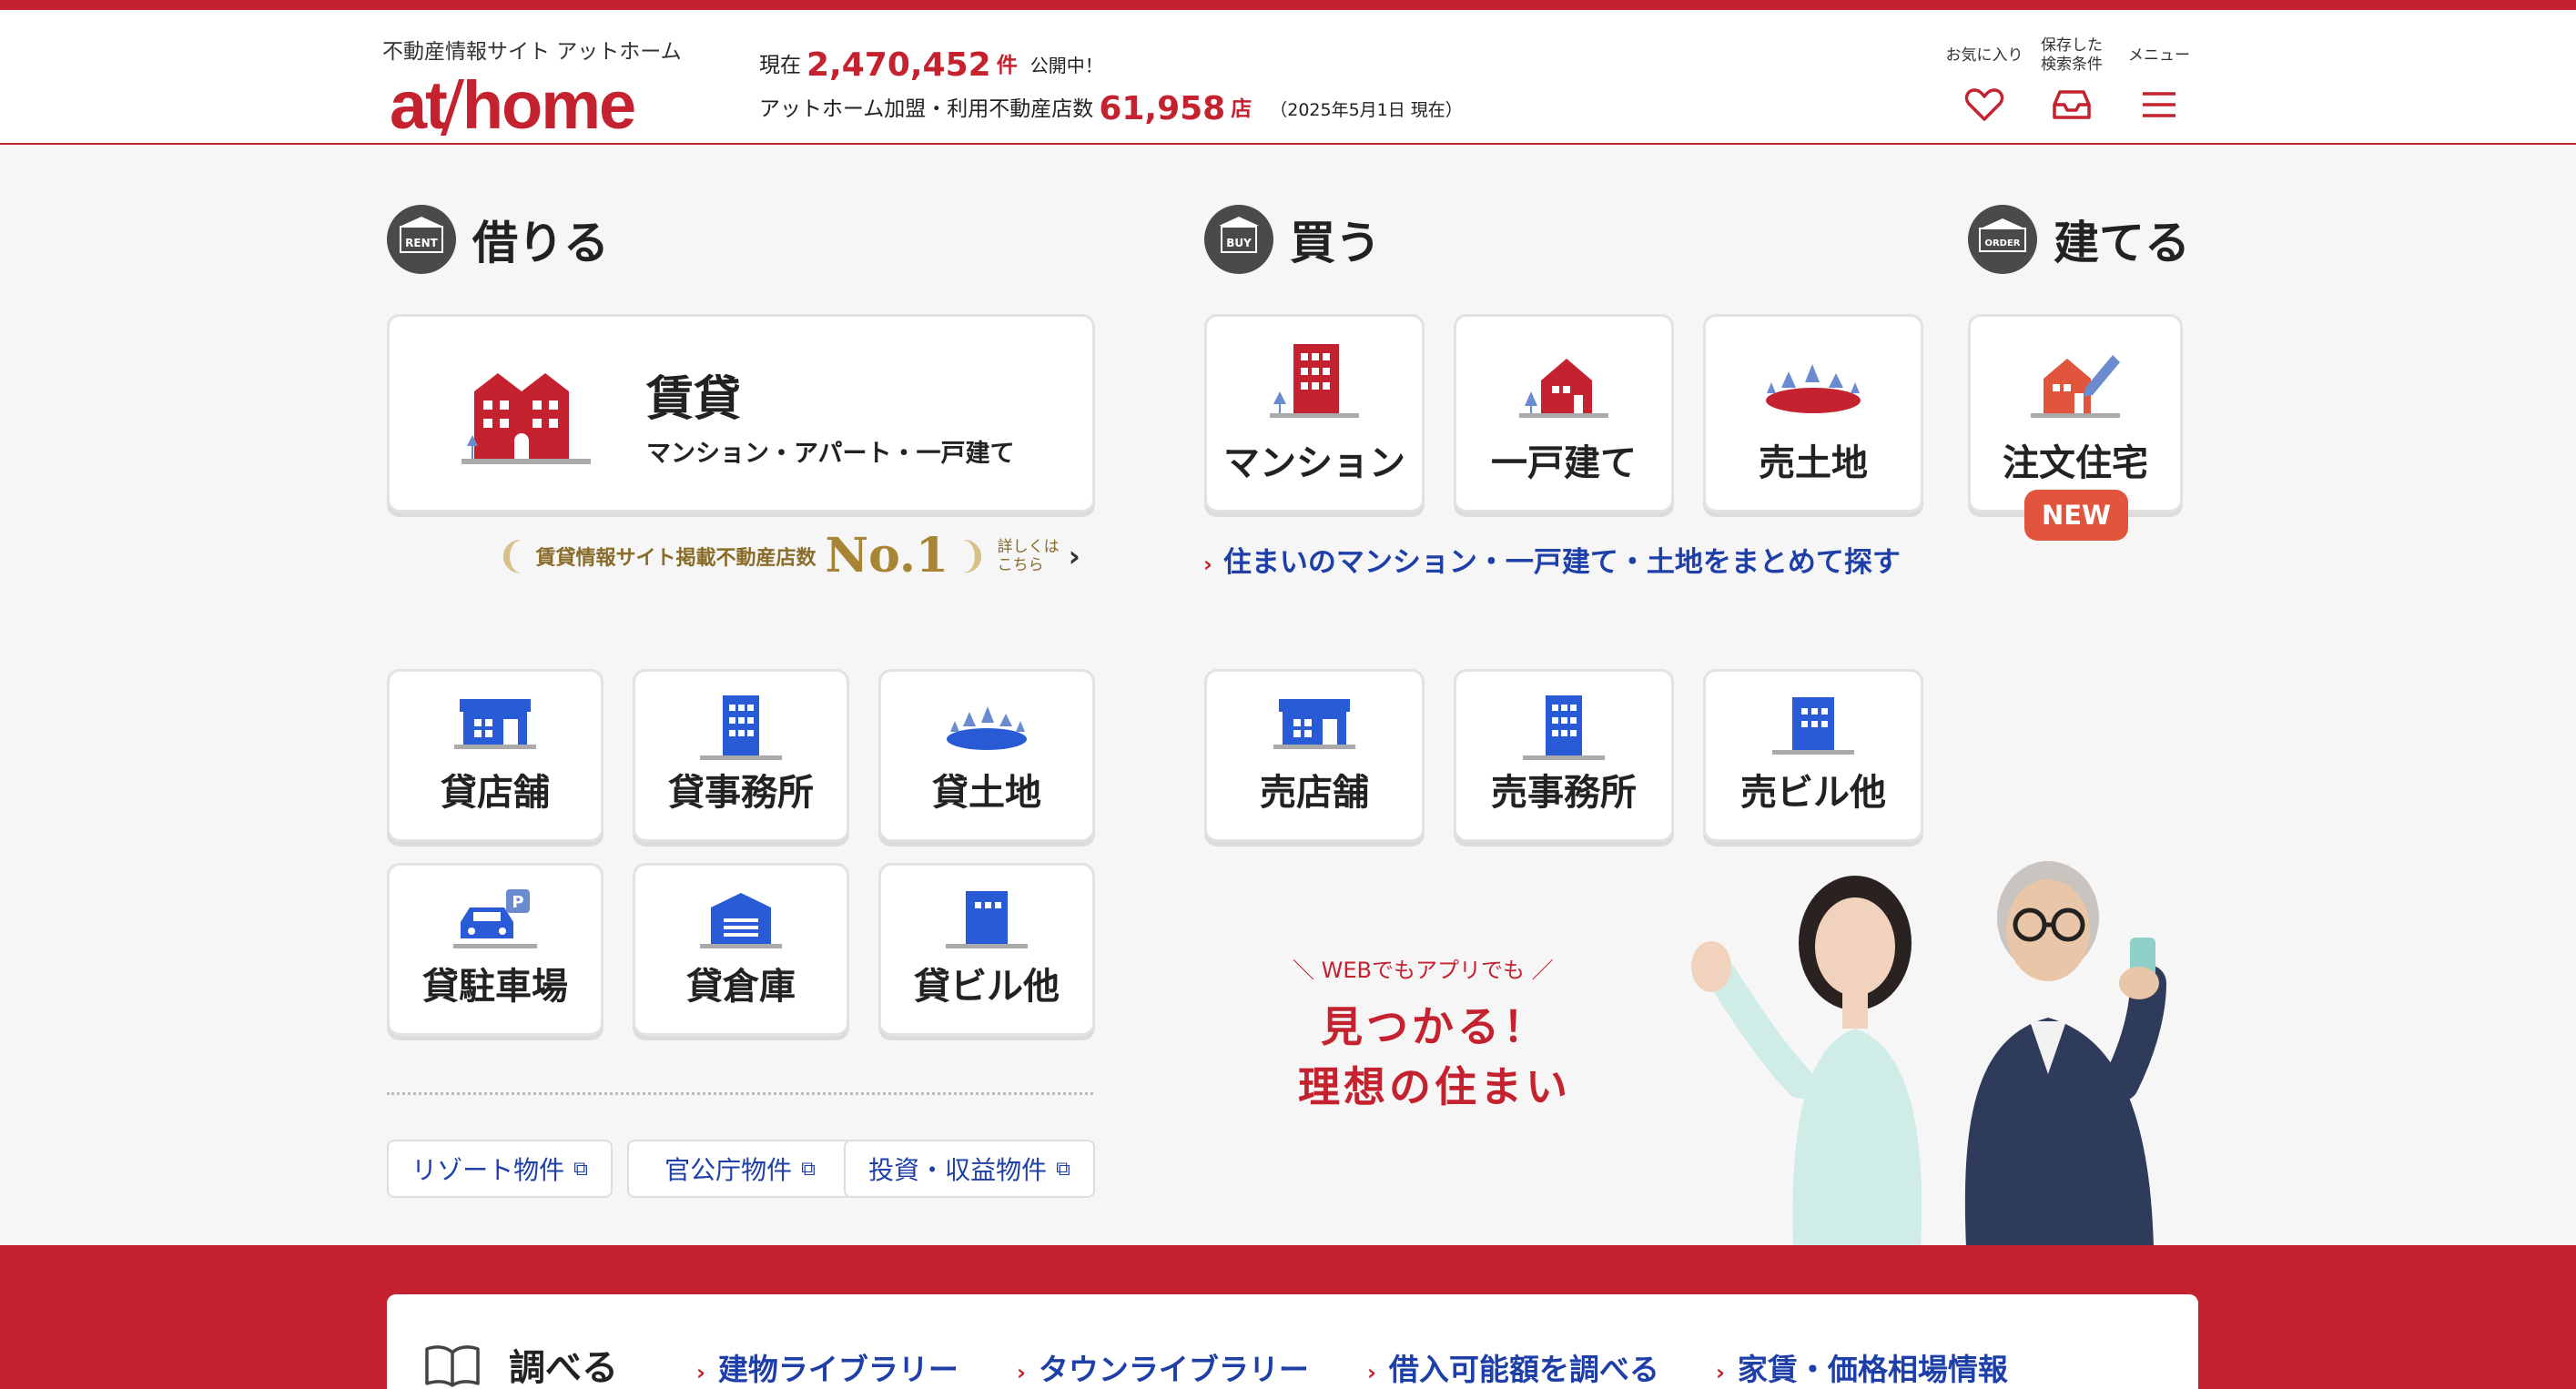  I want to click on card-buy-building: 売ビル他, so click(1813, 755).